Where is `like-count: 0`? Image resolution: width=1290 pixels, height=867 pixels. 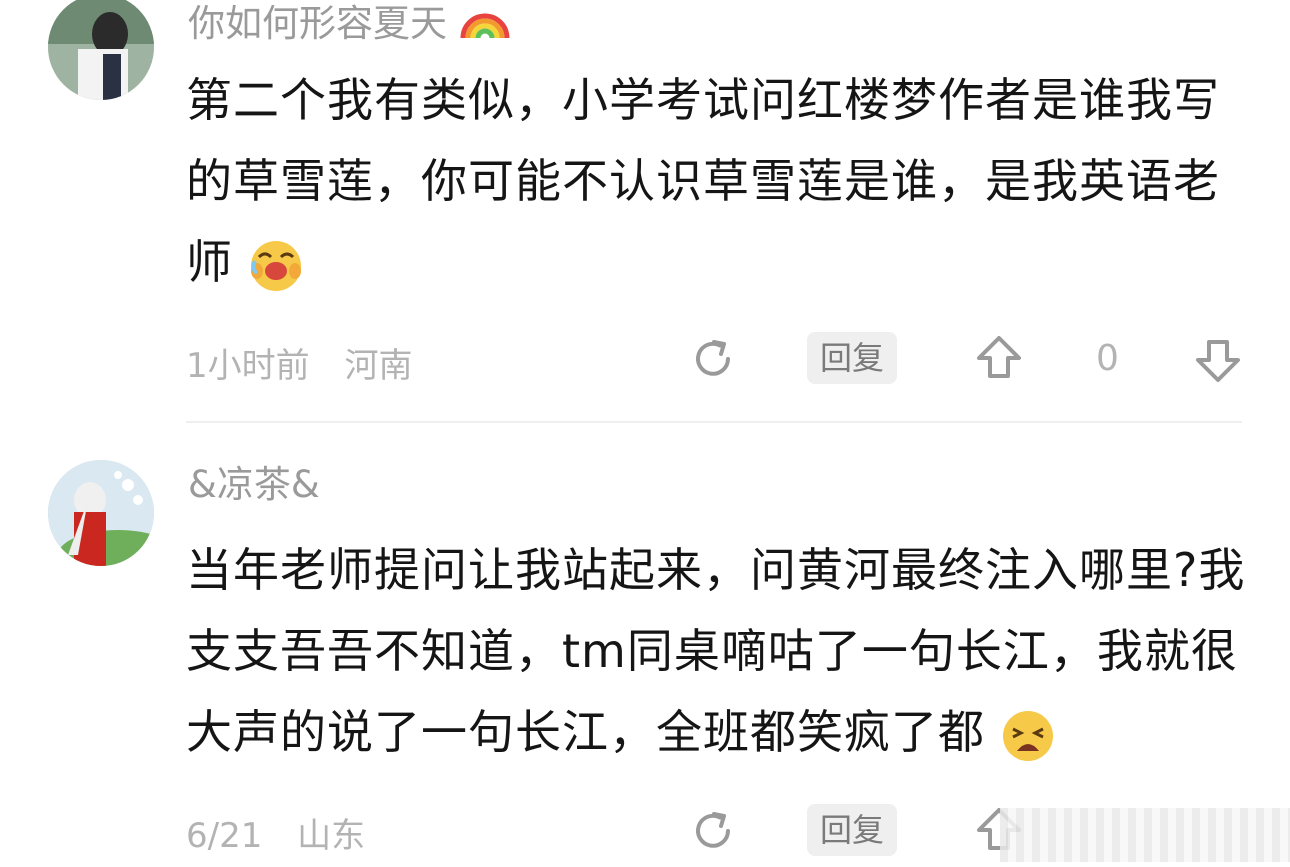 like-count: 0 is located at coordinates (1107, 358).